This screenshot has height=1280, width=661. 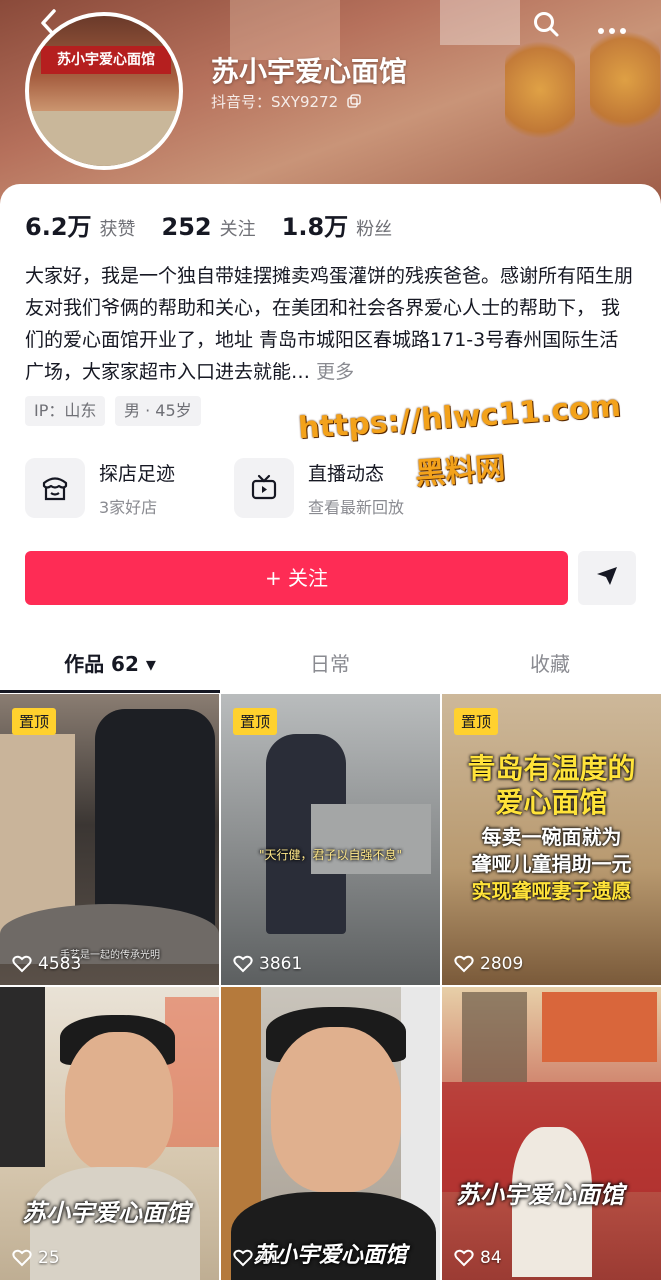 What do you see at coordinates (488, 964) in the screenshot?
I see `video-likes: 2809` at bounding box center [488, 964].